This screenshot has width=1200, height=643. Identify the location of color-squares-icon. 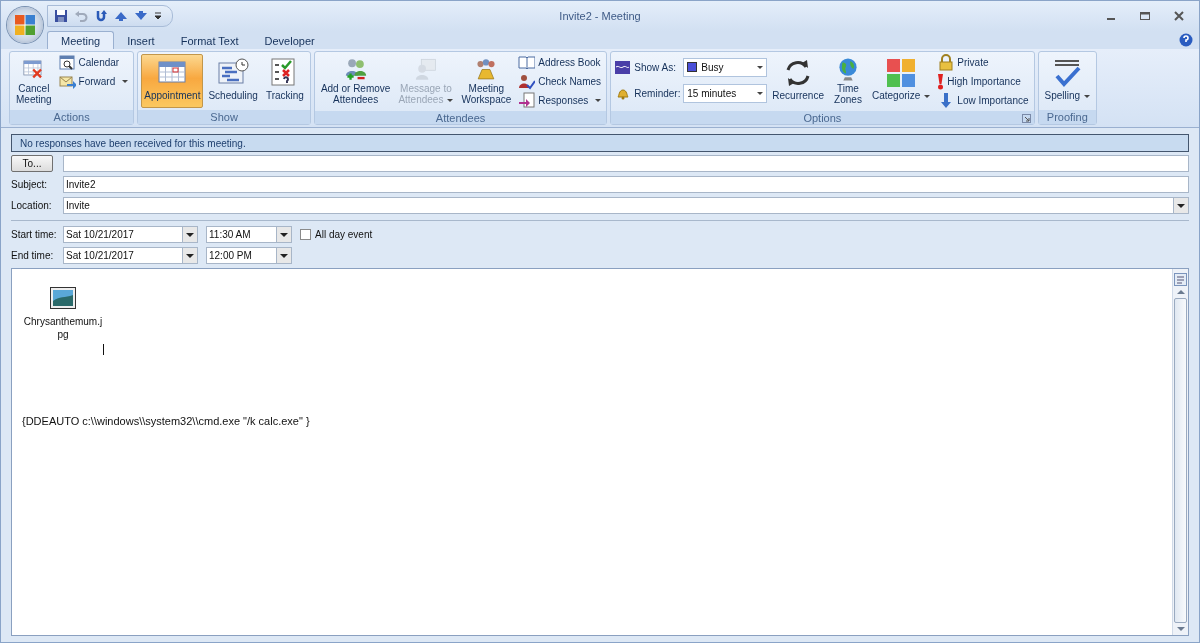
(901, 73).